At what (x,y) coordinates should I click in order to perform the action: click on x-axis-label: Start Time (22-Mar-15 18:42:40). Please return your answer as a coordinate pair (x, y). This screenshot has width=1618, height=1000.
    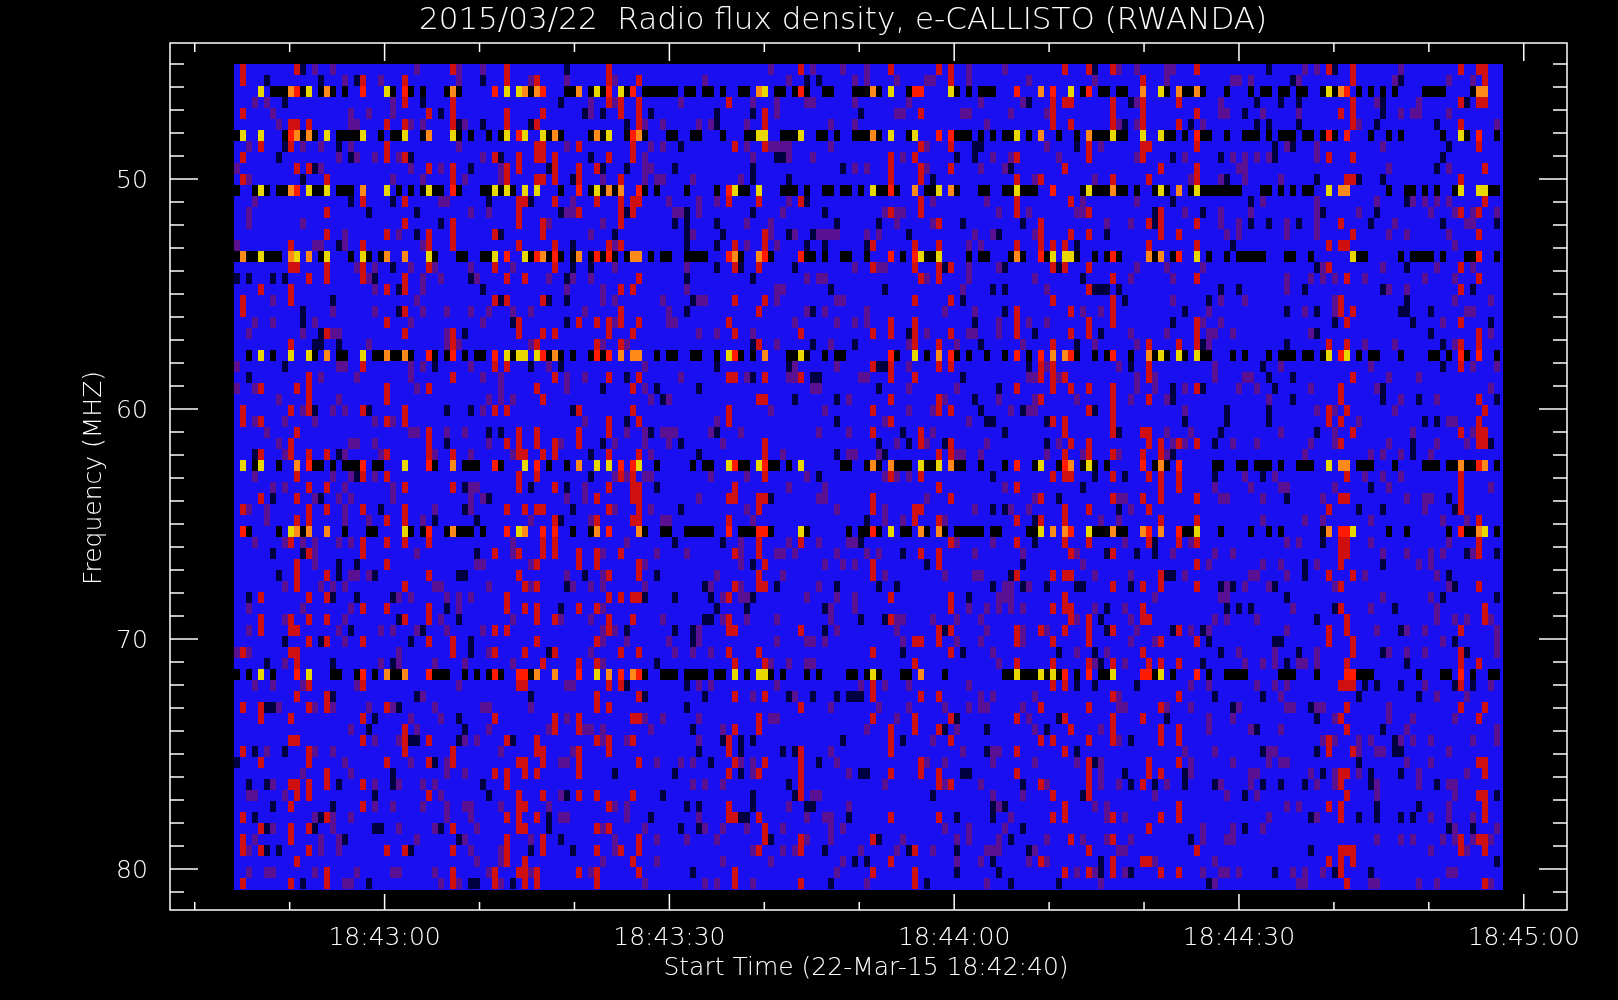
    Looking at the image, I should click on (866, 966).